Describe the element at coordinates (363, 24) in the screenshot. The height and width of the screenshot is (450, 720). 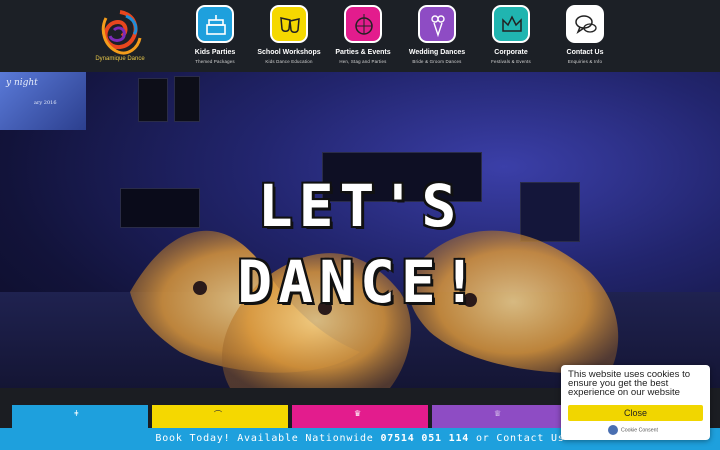
I see `disco-ball-icon` at that location.